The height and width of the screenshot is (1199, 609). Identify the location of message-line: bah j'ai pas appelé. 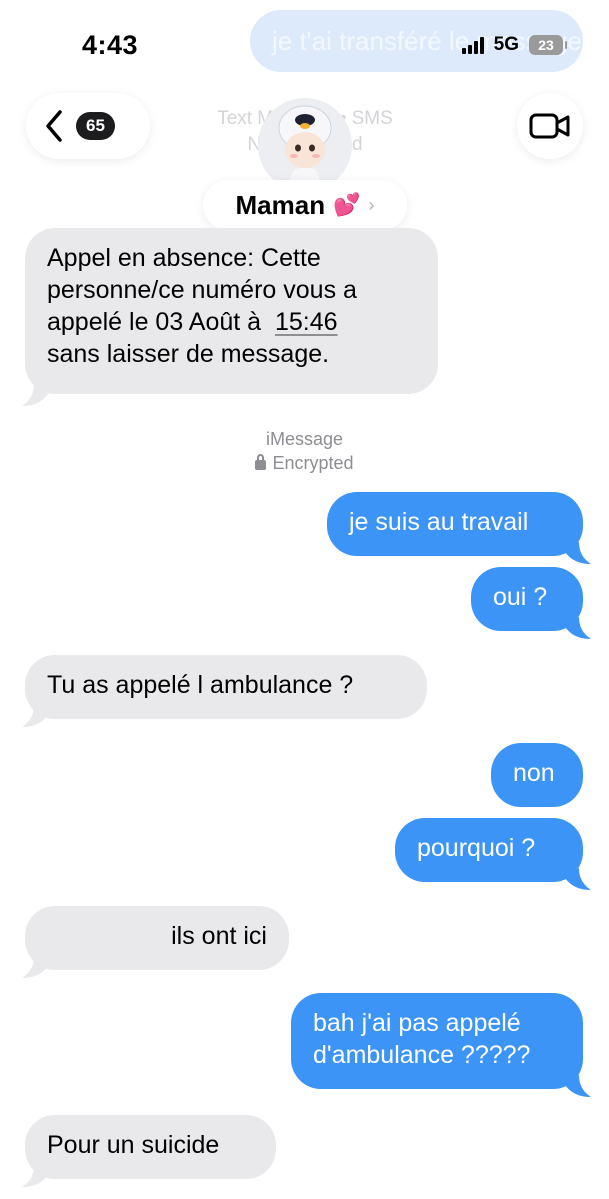
(417, 1023).